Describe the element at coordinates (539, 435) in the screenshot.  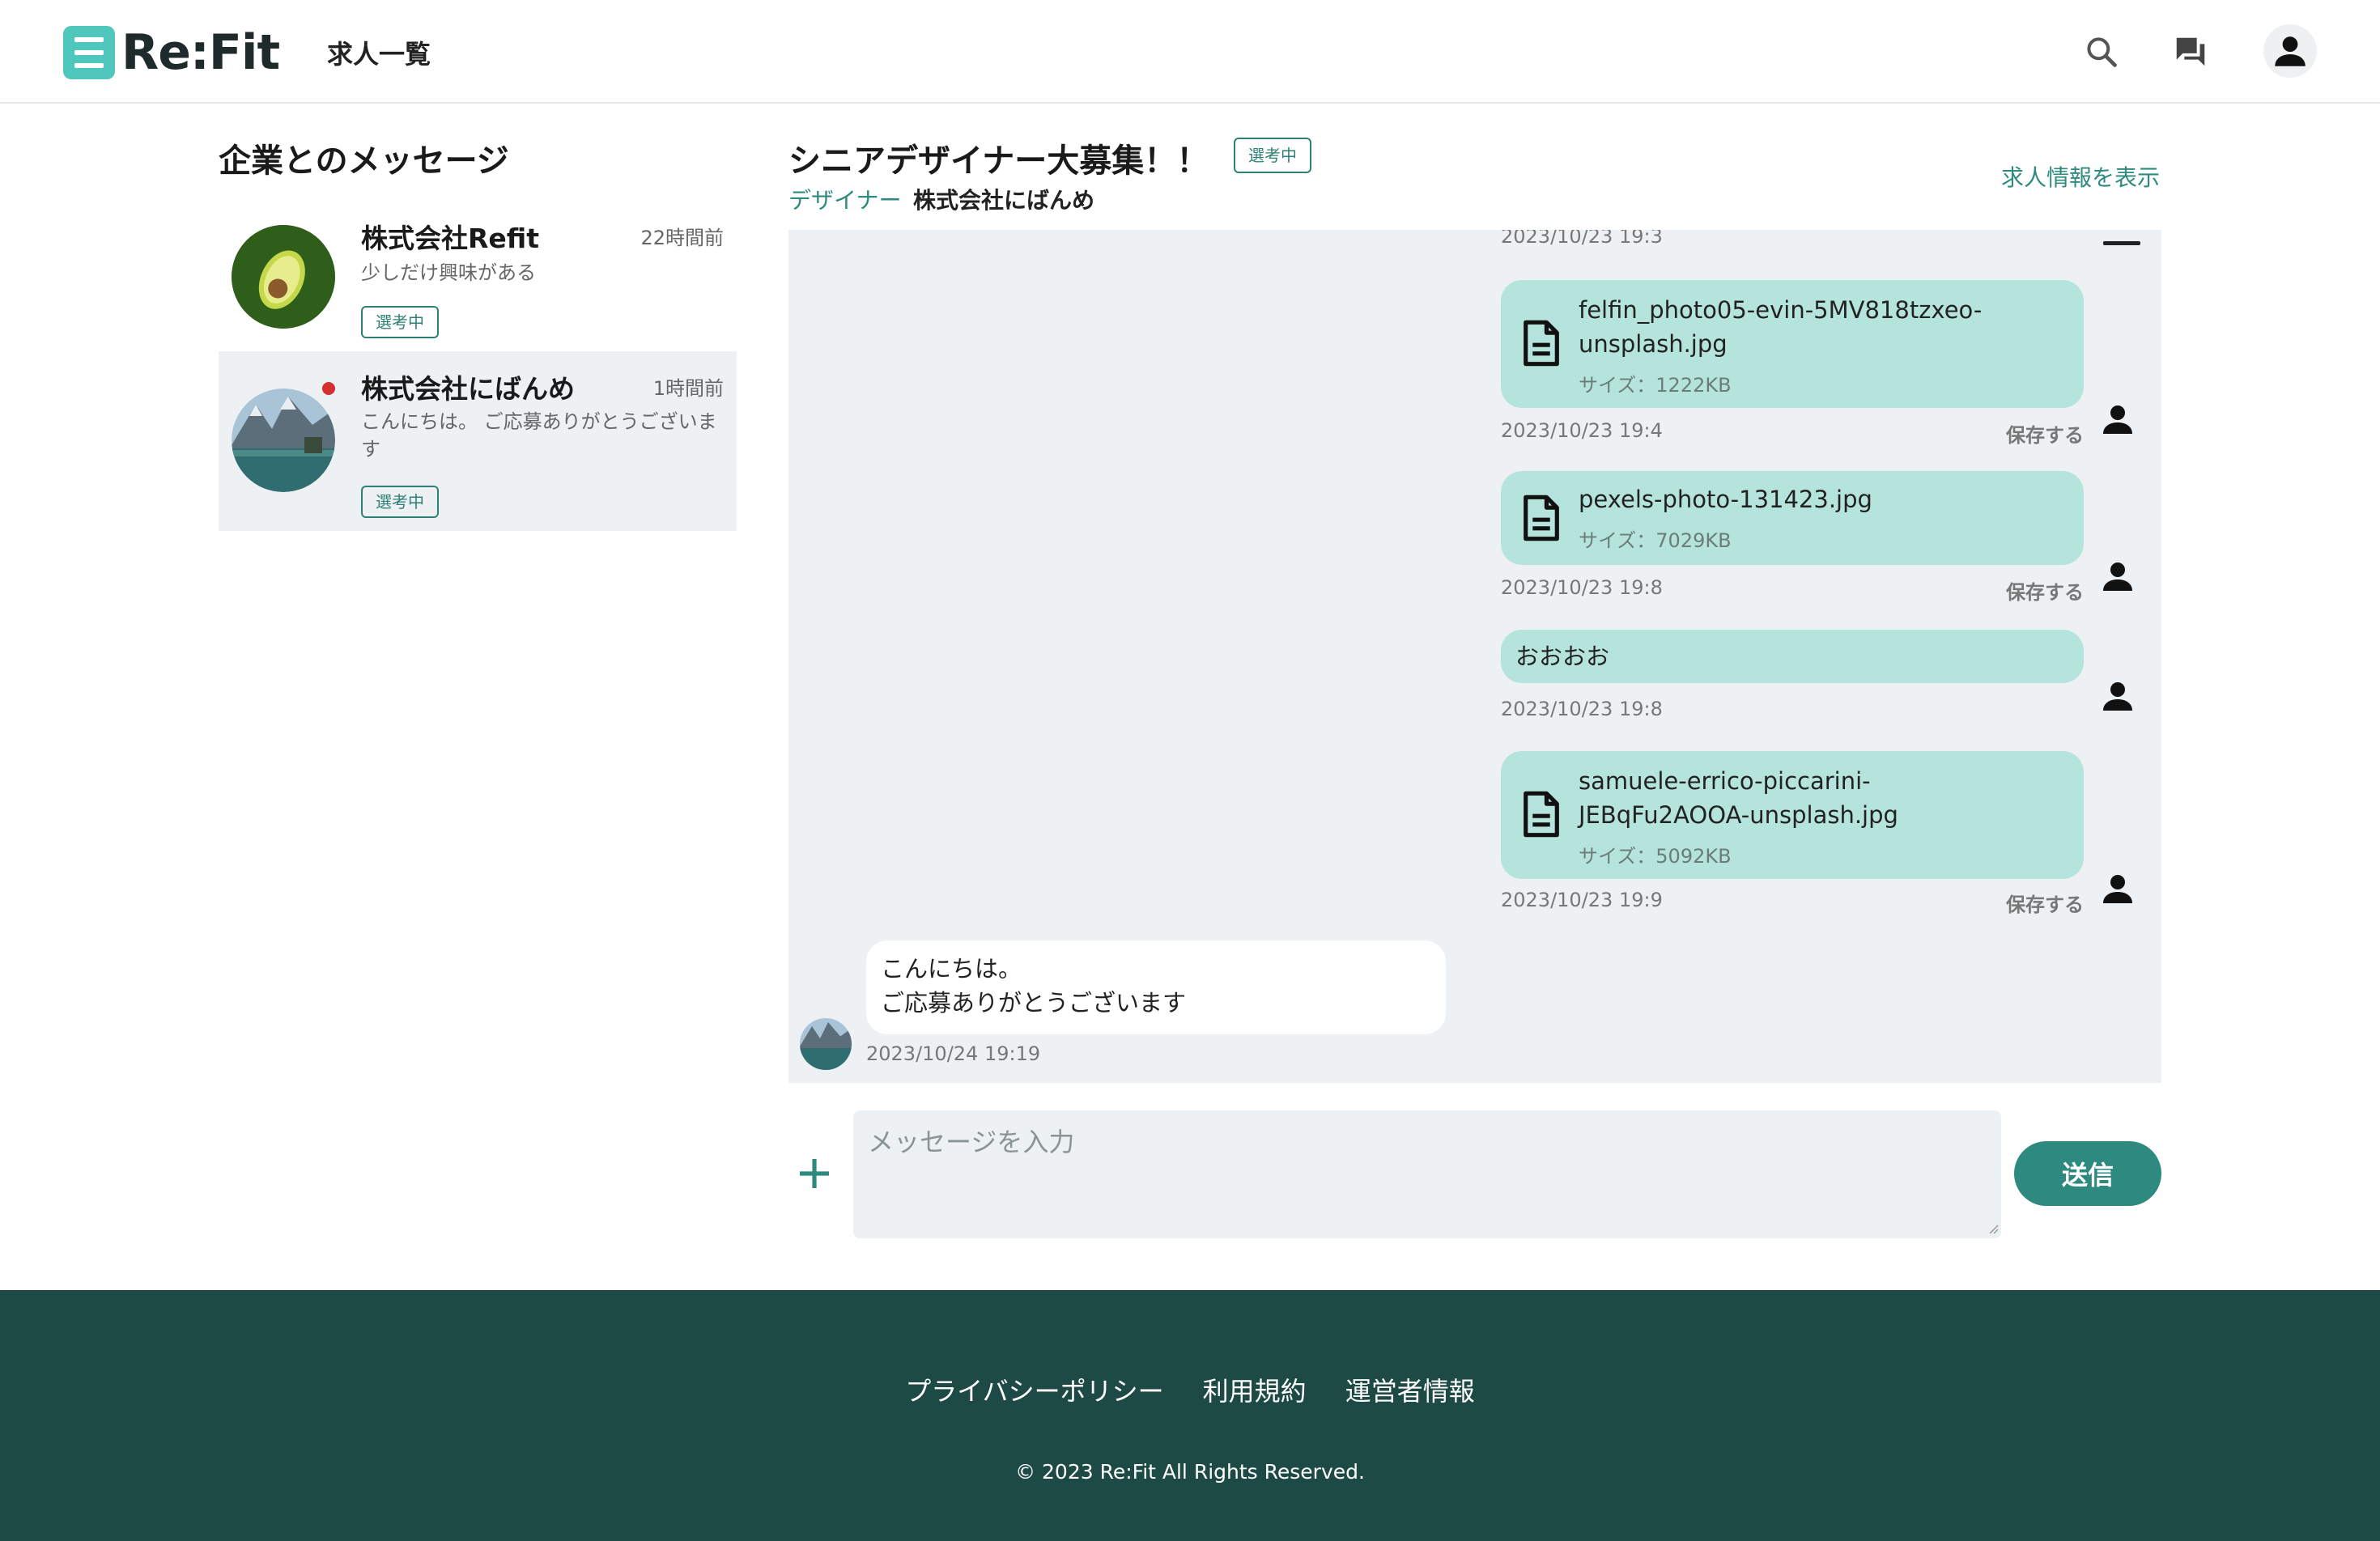
I see `conversation-preview: こんにちは。 ご応募ありがとうございます` at that location.